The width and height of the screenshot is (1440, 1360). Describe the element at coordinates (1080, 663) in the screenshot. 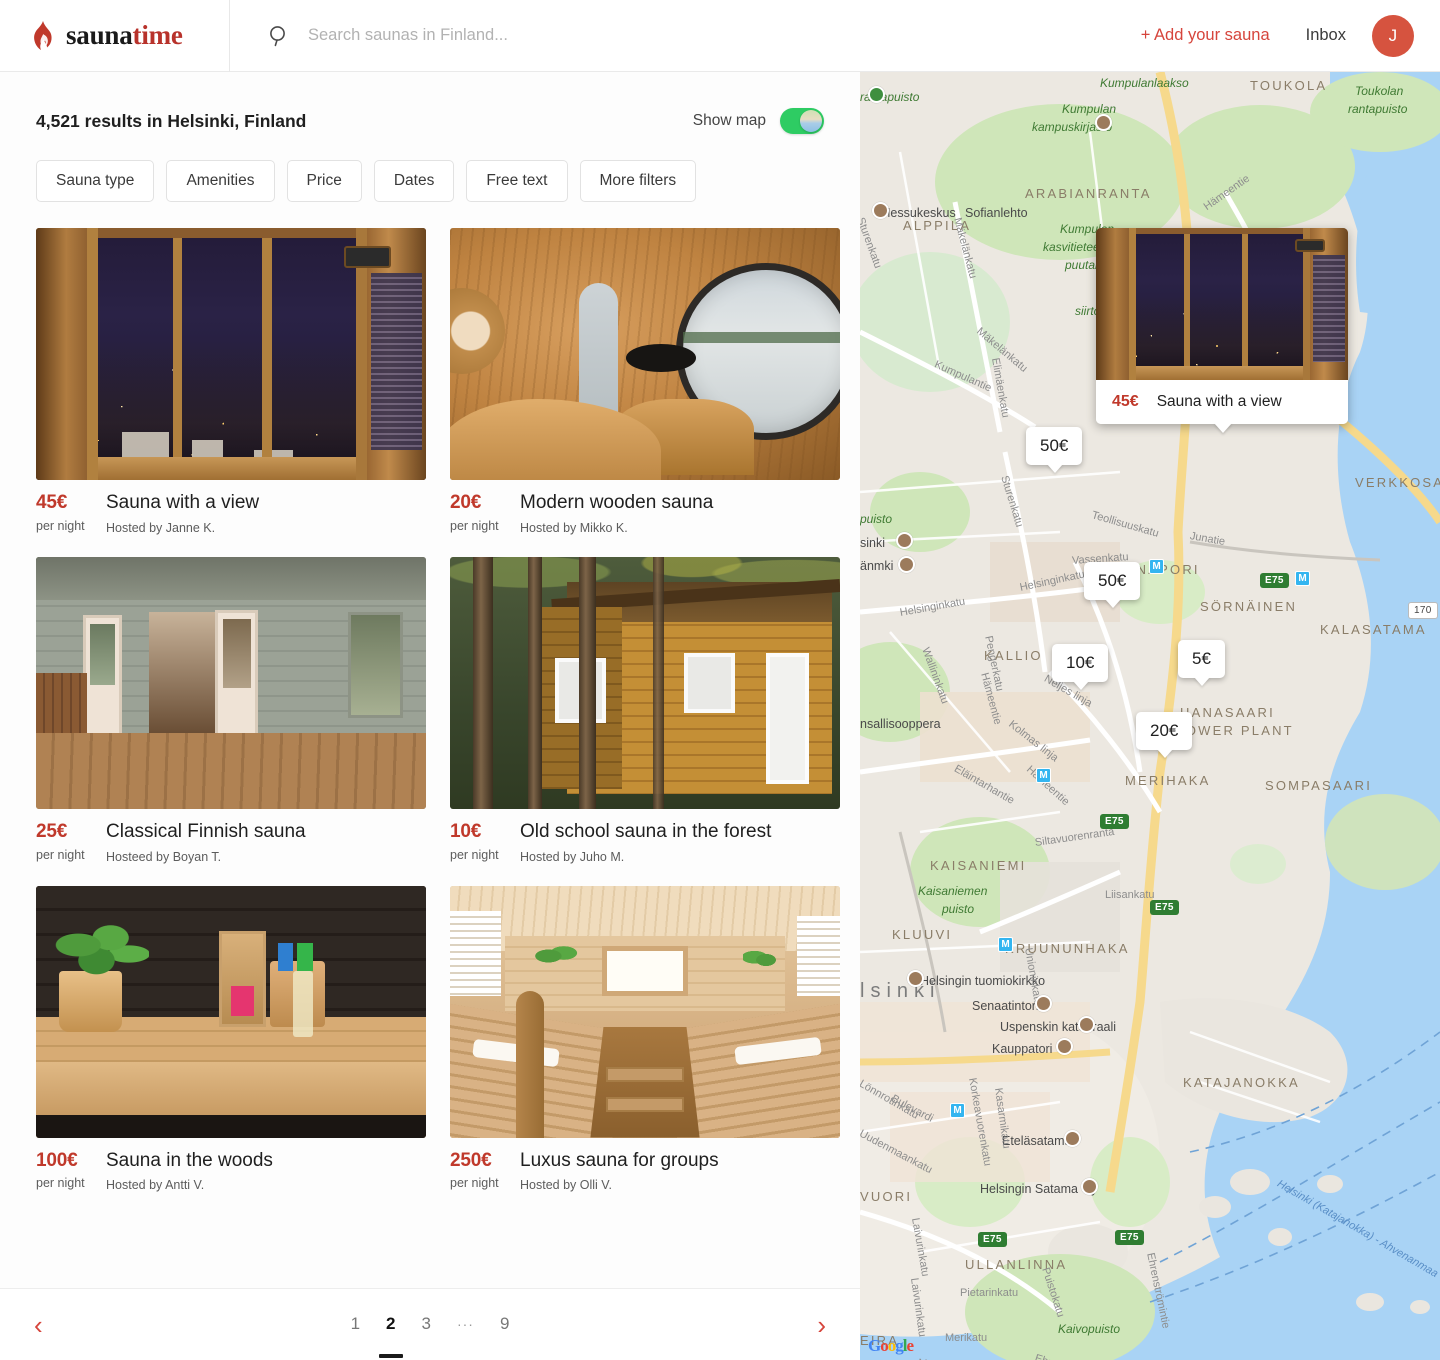

I see `map-price-pin: 10€` at that location.